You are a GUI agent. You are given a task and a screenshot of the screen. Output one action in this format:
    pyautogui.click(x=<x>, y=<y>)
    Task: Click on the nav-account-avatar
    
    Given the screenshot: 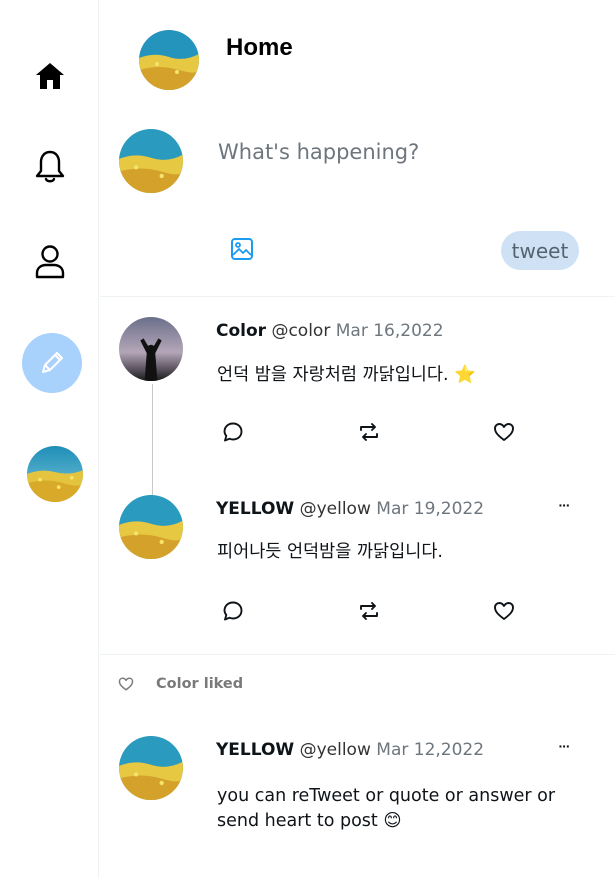 What is the action you would take?
    pyautogui.click(x=55, y=474)
    